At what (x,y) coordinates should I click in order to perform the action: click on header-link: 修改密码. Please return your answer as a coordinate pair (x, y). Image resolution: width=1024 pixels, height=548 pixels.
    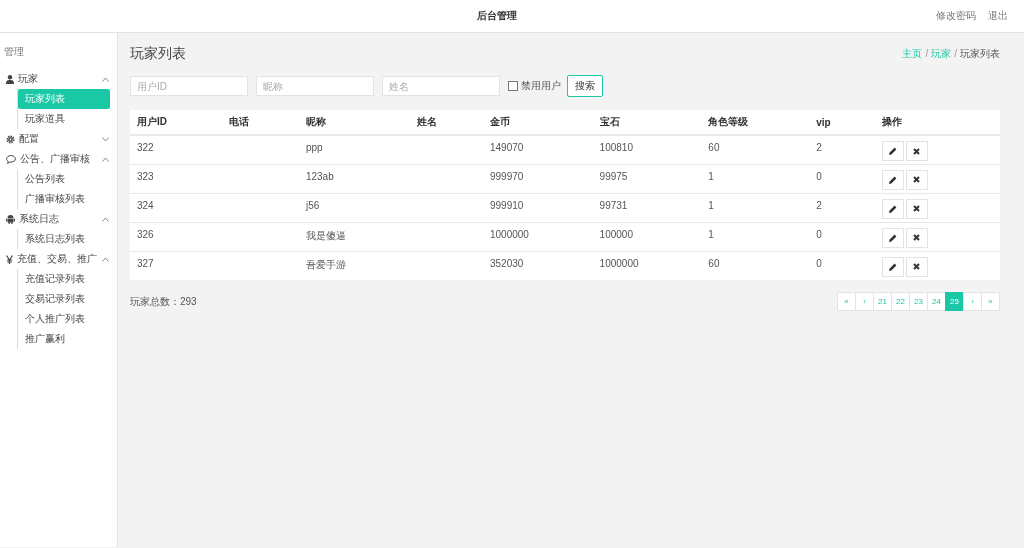
    Looking at the image, I should click on (956, 16).